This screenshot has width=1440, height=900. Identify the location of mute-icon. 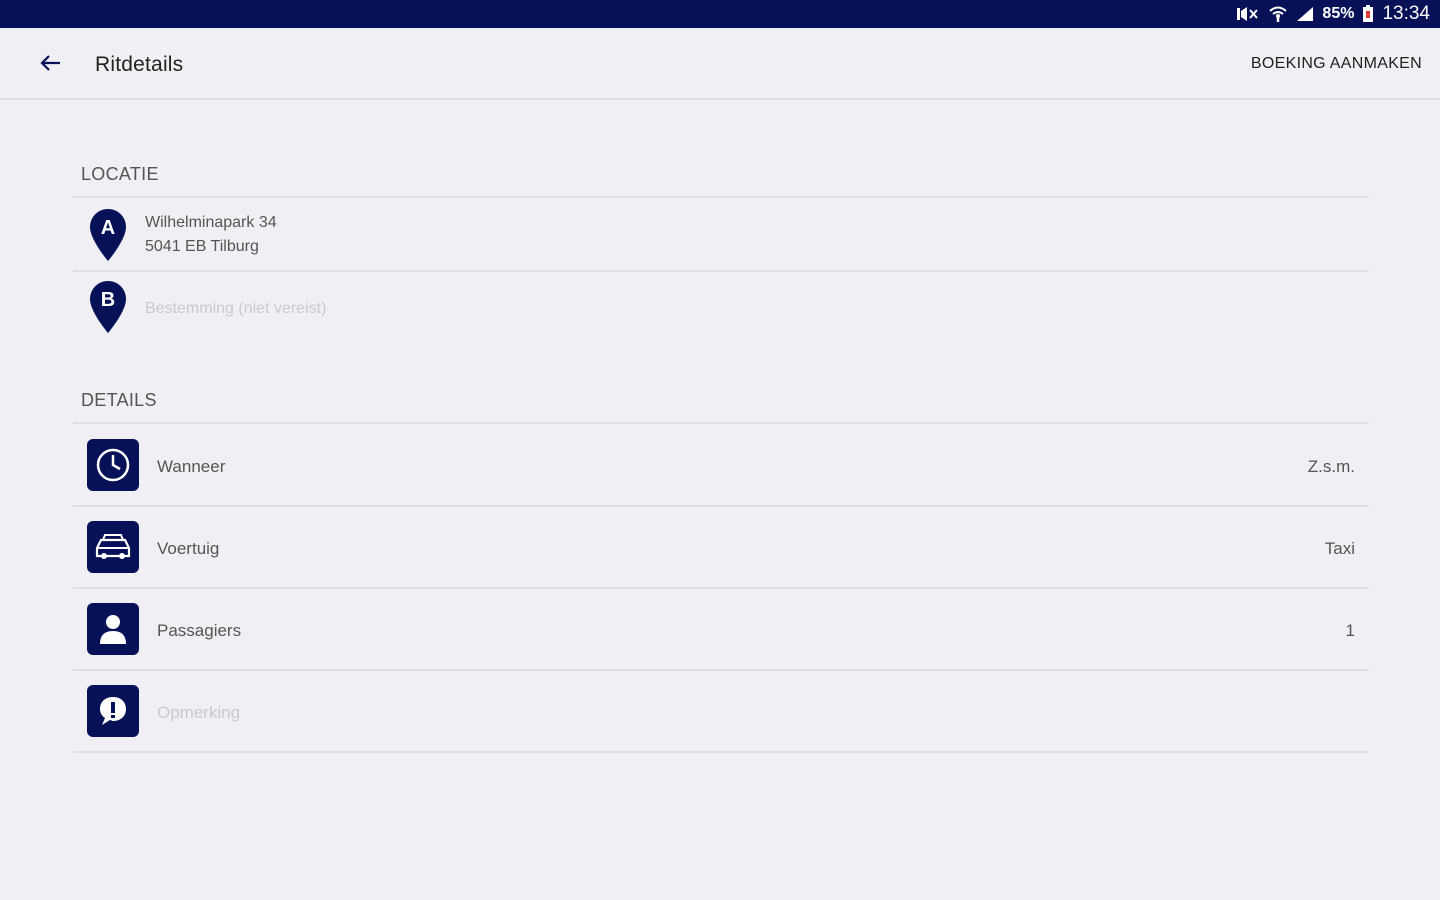
(1248, 14).